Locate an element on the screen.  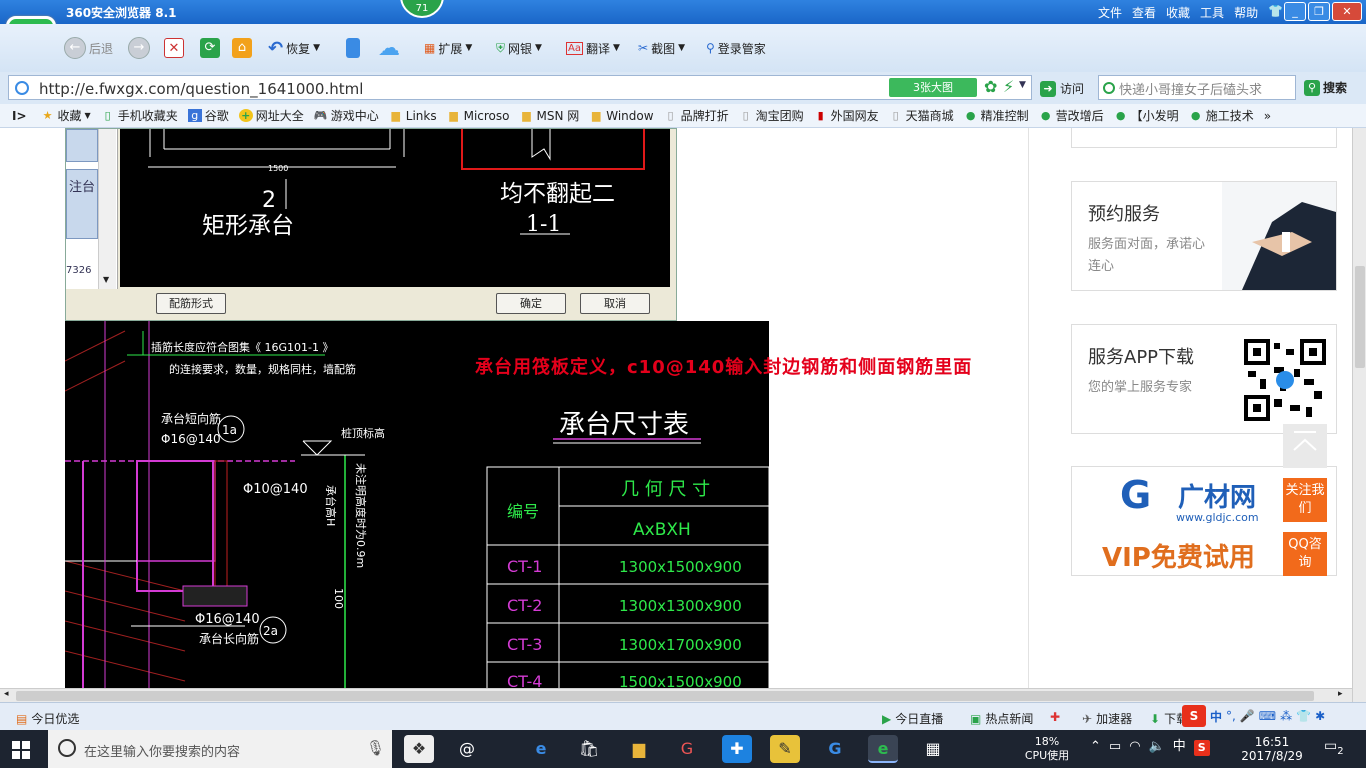
bookmark-item: ★ 收藏 ▼ is located at coordinates (66, 115).